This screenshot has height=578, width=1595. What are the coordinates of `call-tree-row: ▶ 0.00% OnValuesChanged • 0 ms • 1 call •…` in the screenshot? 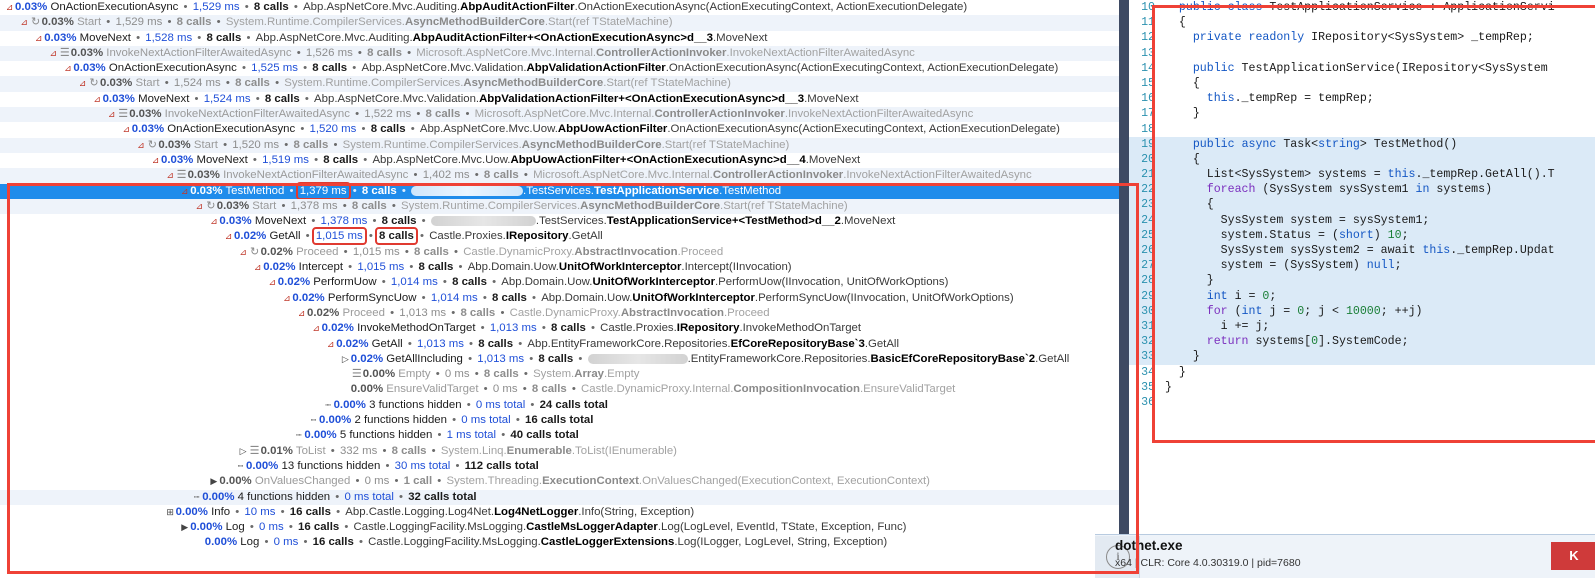 It's located at (563, 481).